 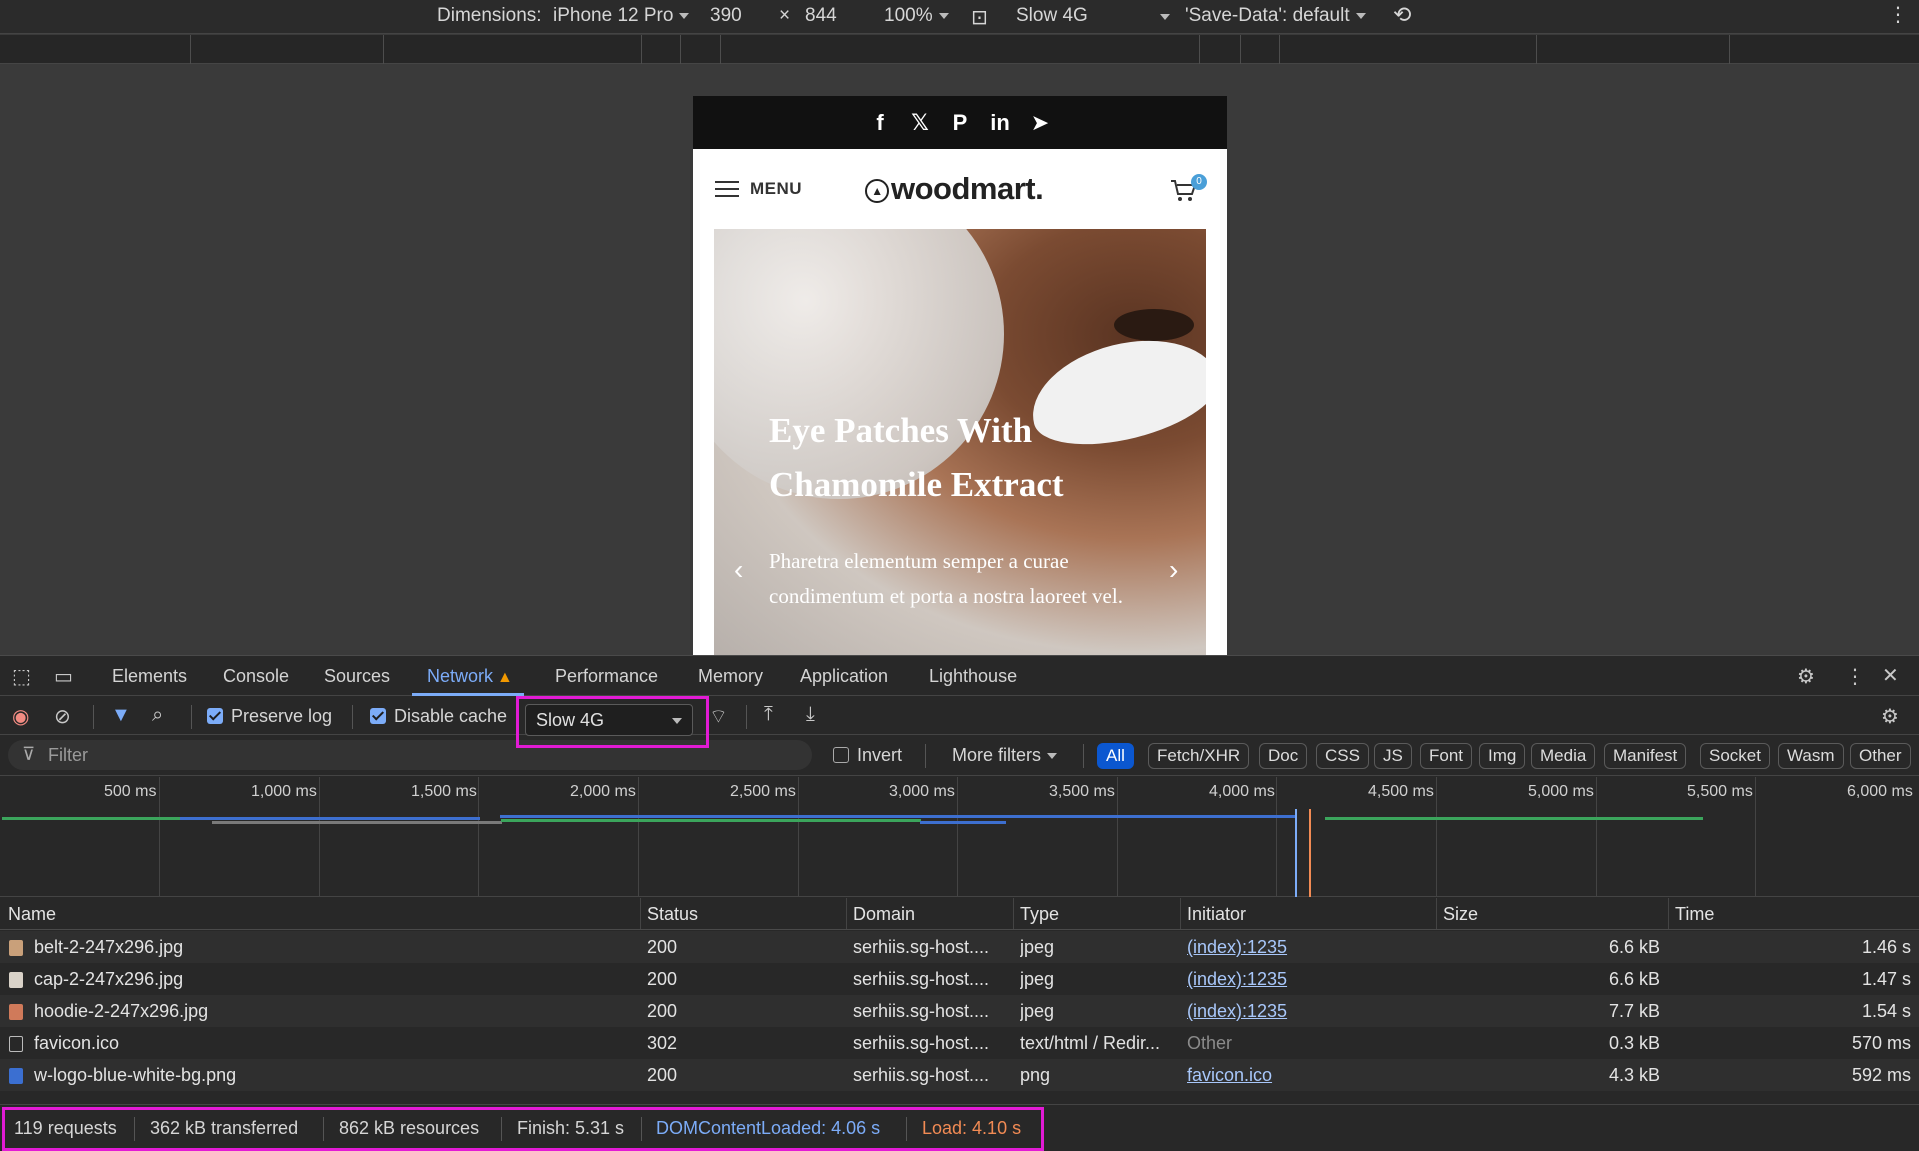 What do you see at coordinates (1309, 1075) in the screenshot?
I see `cell-initiator: favicon.ico` at bounding box center [1309, 1075].